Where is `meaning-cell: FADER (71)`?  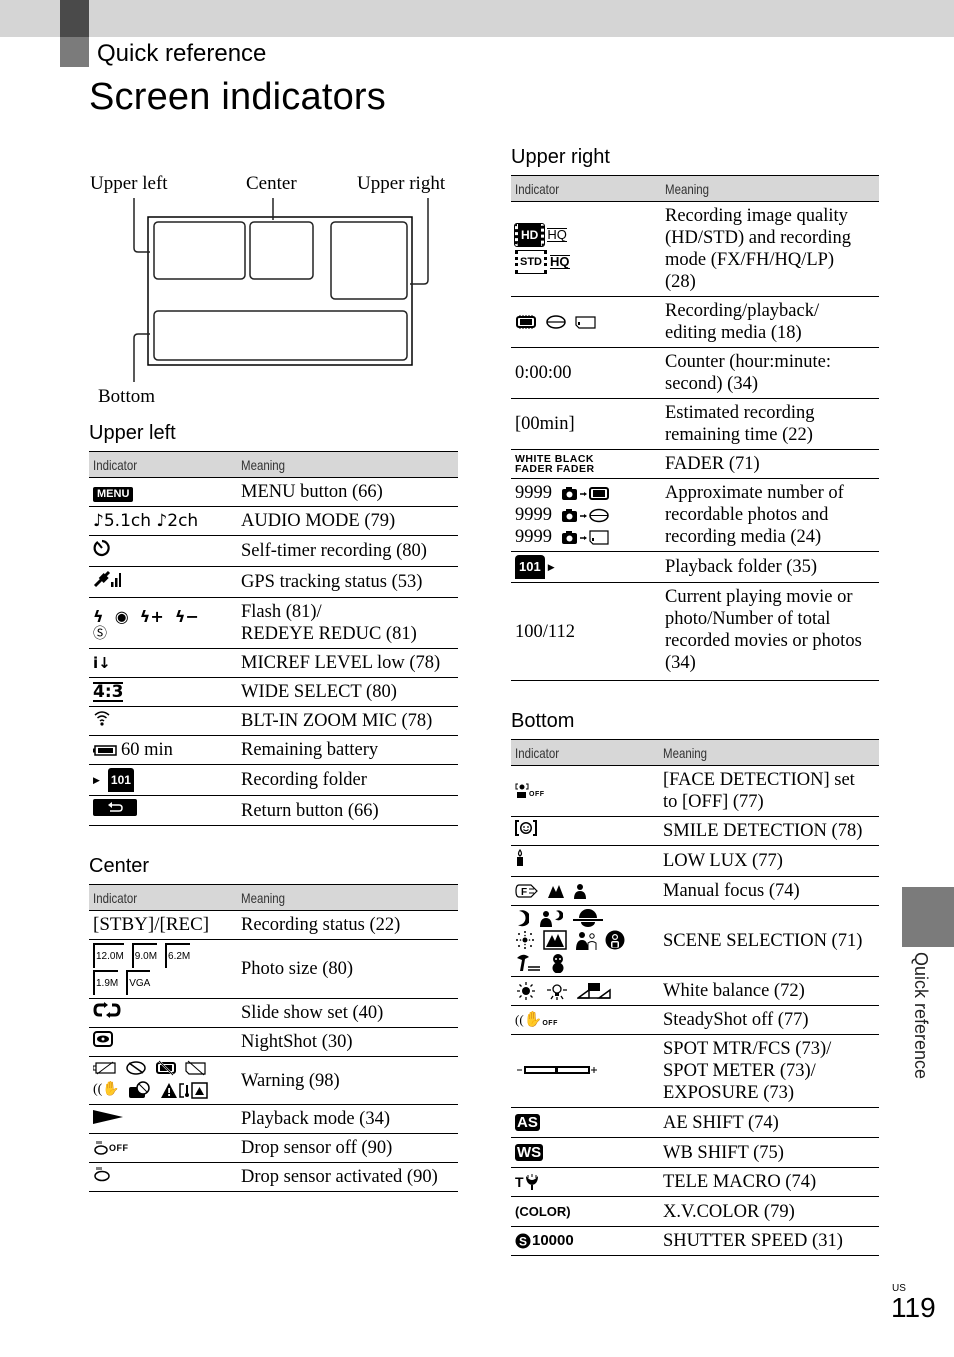 meaning-cell: FADER (71) is located at coordinates (770, 464).